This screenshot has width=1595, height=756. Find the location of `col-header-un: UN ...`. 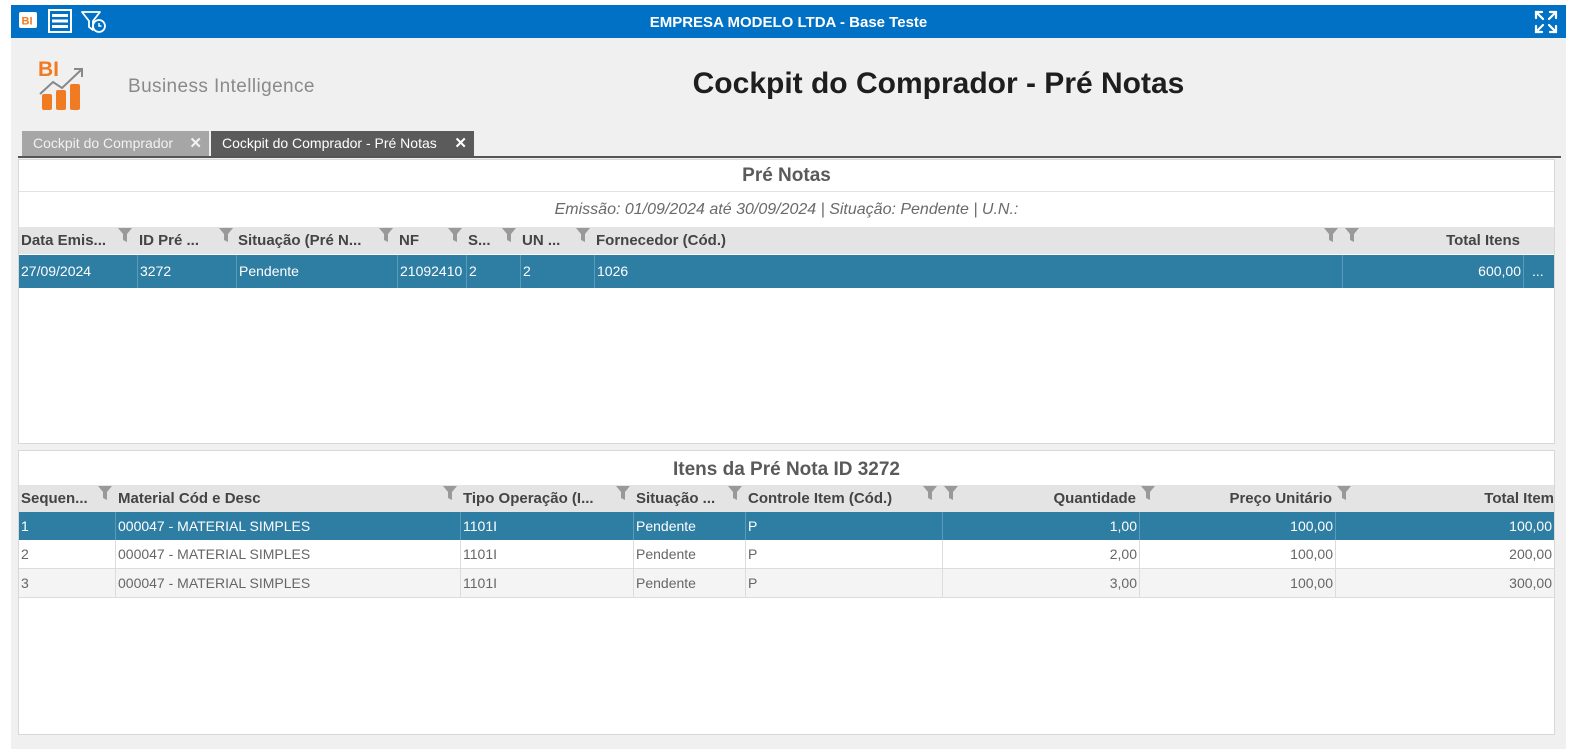

col-header-un: UN ... is located at coordinates (548, 240).